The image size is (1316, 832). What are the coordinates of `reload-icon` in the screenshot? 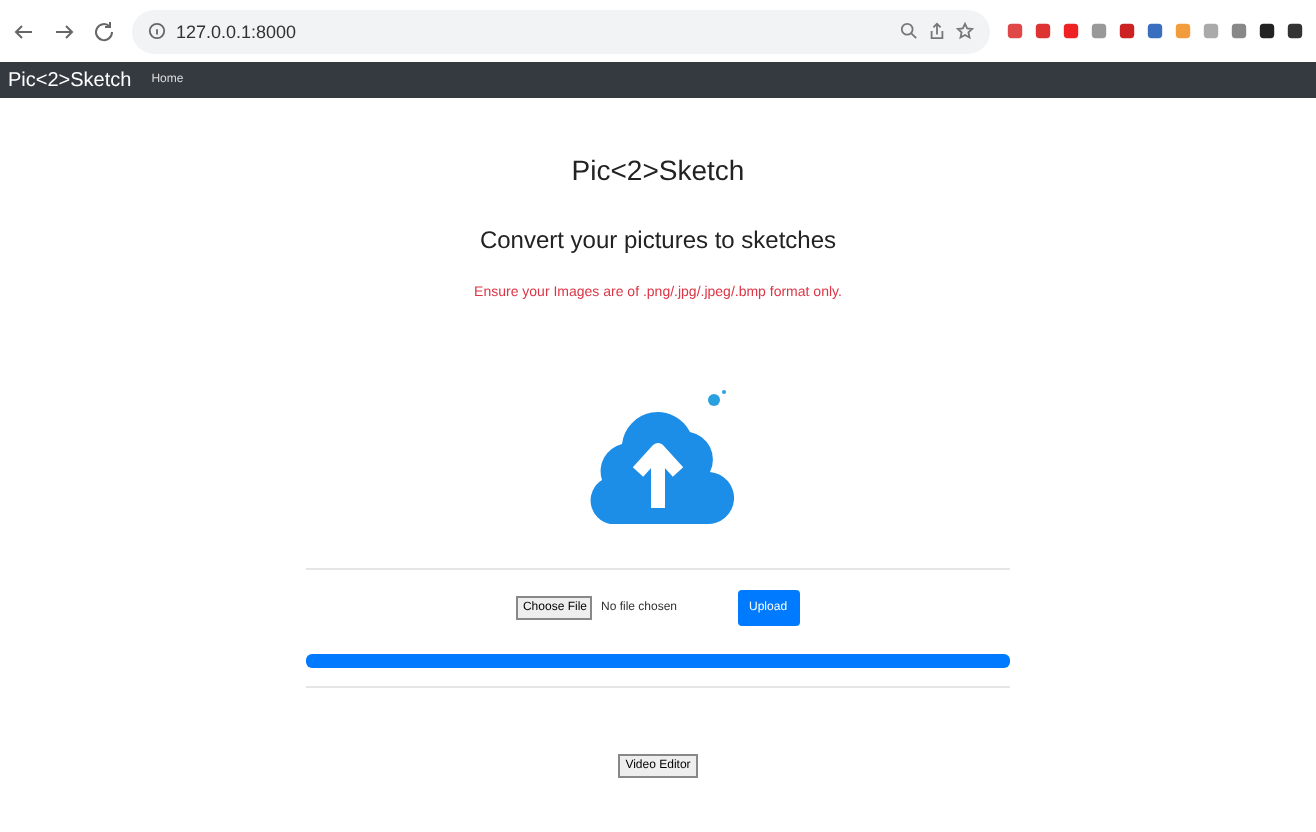 It's located at (104, 31).